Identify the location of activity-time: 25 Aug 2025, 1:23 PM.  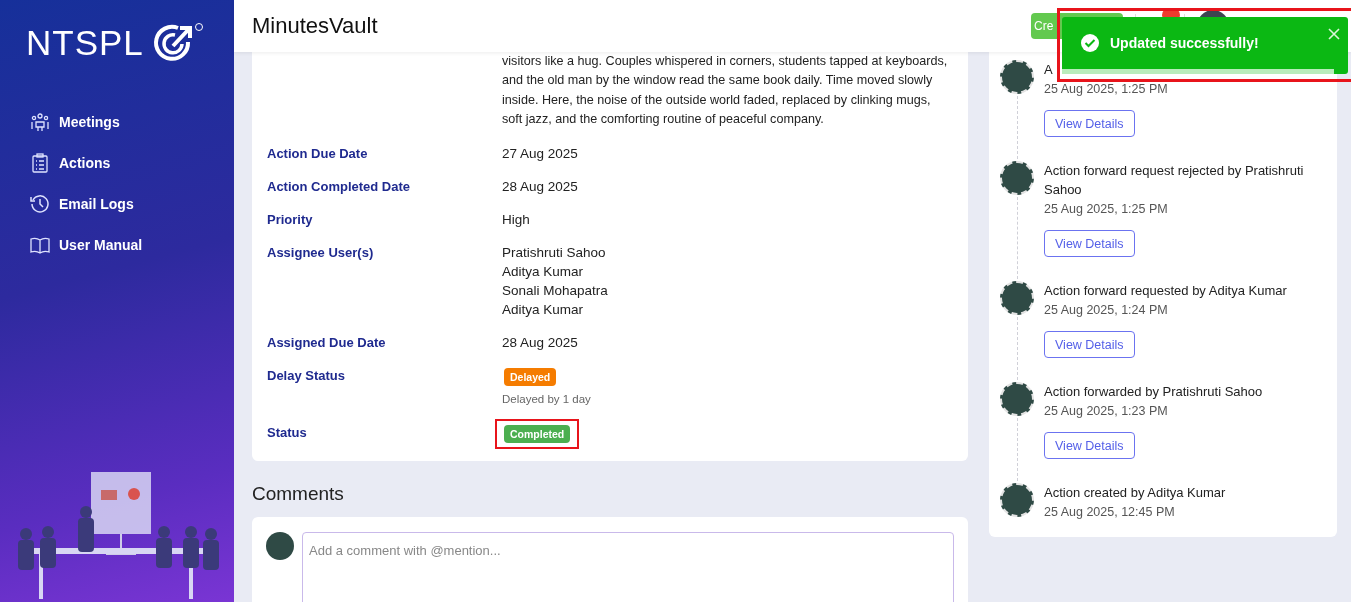
(1106, 411).